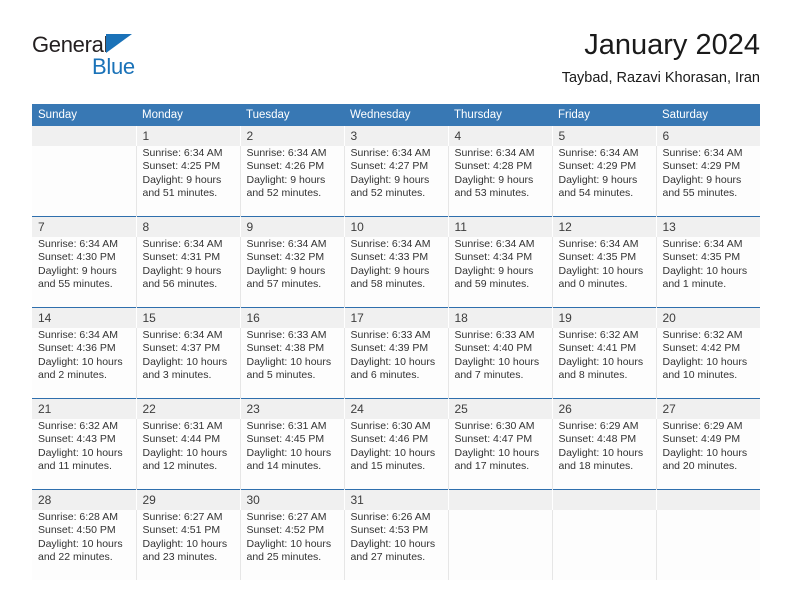  Describe the element at coordinates (499, 226) in the screenshot. I see `day-number: 11` at that location.